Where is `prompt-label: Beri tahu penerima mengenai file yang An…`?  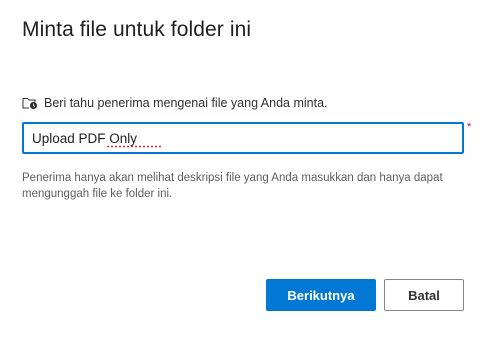
prompt-label: Beri tahu penerima mengenai file yang An… is located at coordinates (186, 103).